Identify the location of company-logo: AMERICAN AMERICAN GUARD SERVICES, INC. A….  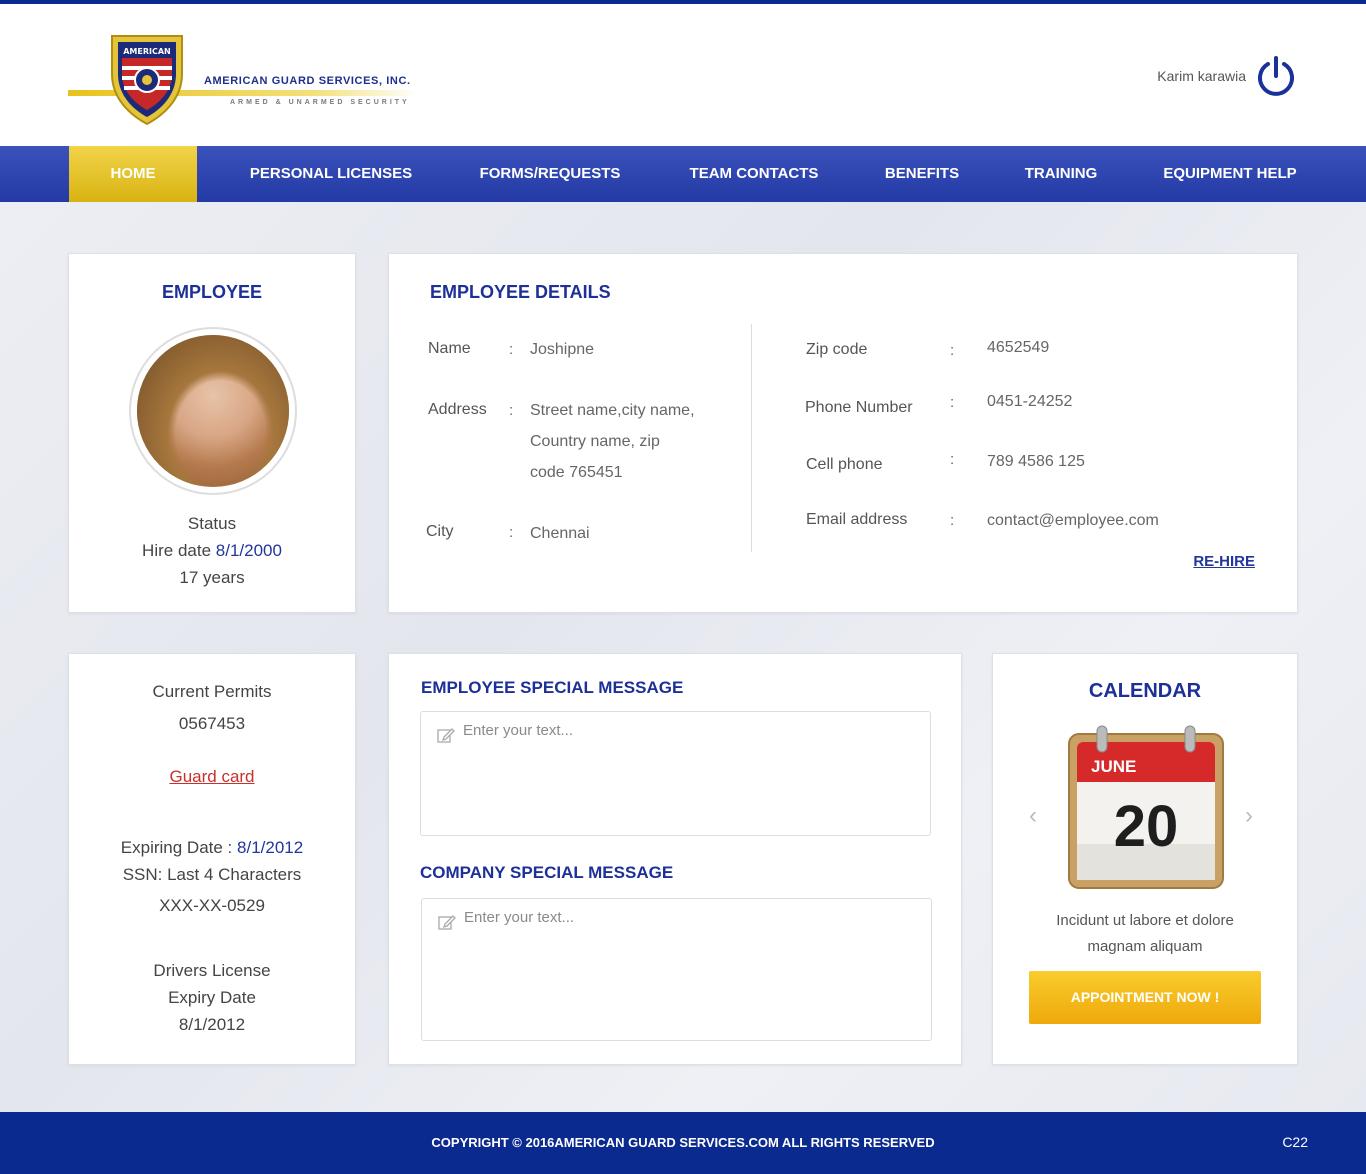
(248, 81).